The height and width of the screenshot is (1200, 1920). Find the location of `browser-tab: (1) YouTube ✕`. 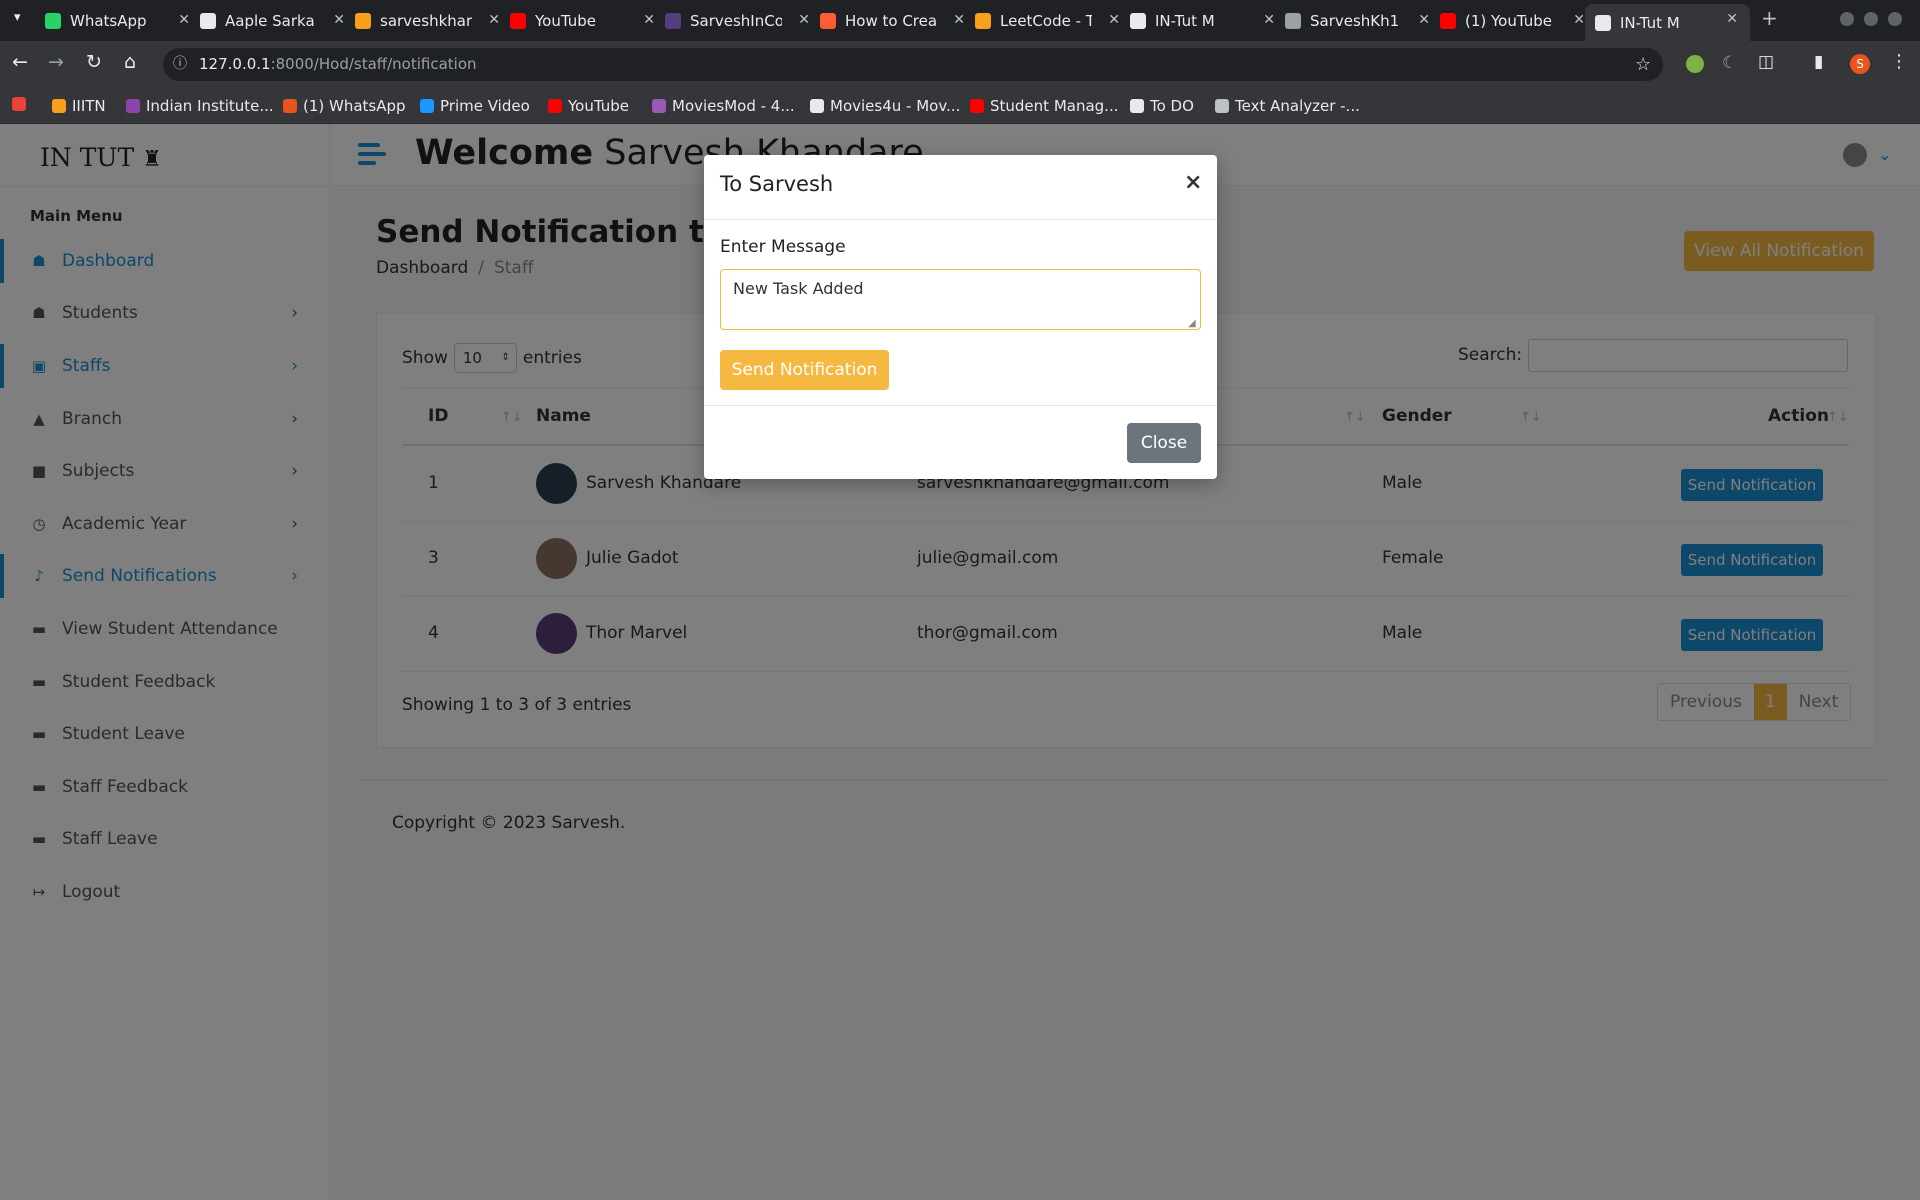

browser-tab: (1) YouTube ✕ is located at coordinates (1512, 21).